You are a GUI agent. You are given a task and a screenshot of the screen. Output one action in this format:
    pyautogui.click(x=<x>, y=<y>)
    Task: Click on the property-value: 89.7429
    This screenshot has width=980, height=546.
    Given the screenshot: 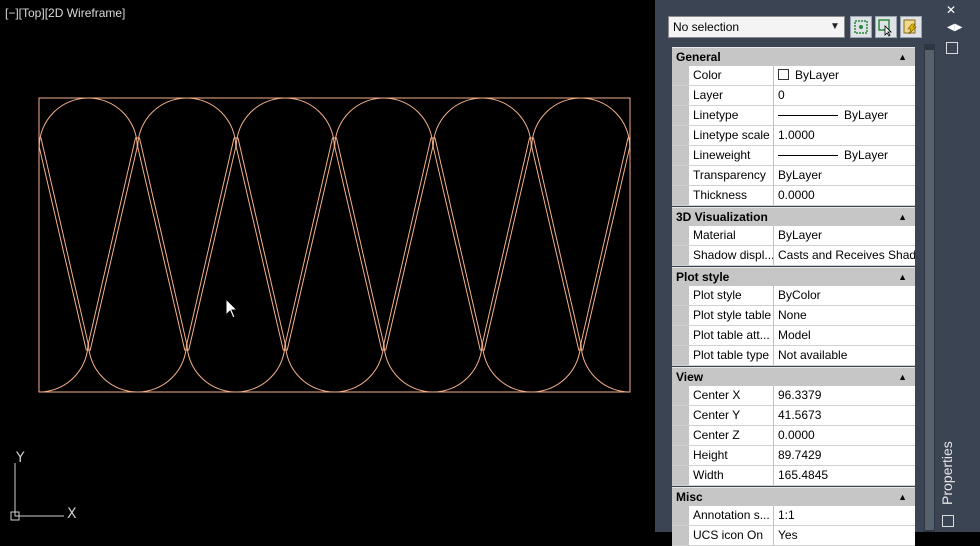 What is the action you would take?
    pyautogui.click(x=844, y=455)
    